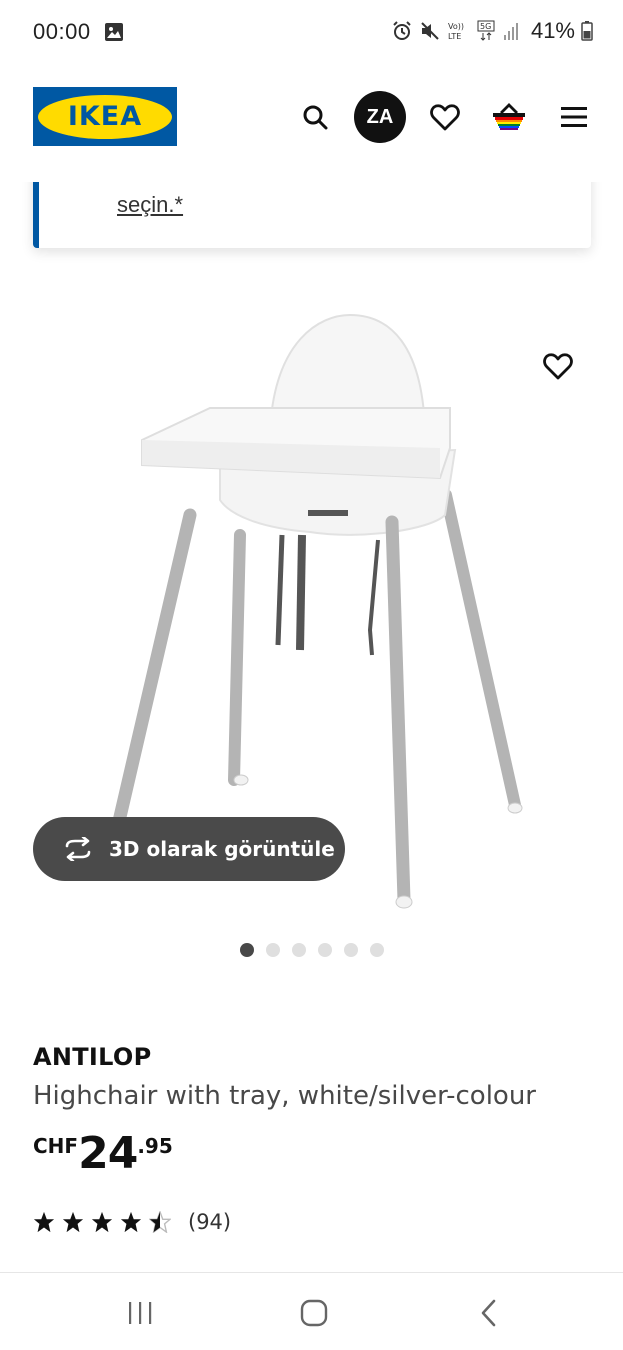 Image resolution: width=623 pixels, height=1350 pixels. I want to click on recents-icon, so click(140, 1313).